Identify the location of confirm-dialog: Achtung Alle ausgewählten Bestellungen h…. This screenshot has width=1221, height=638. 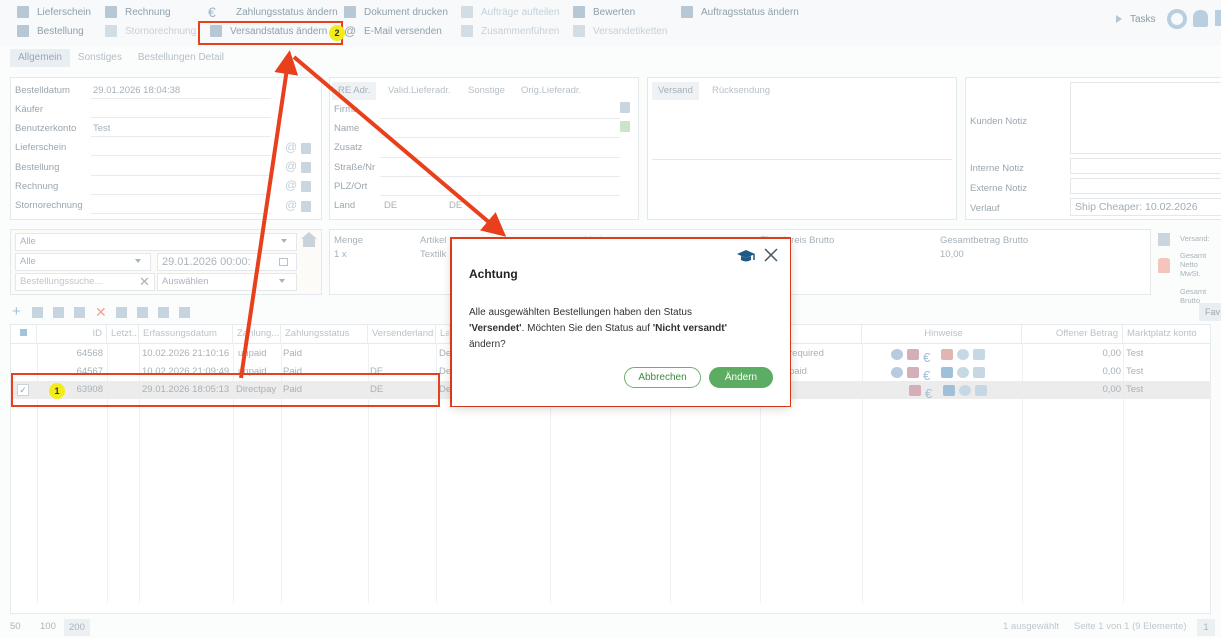
(621, 322).